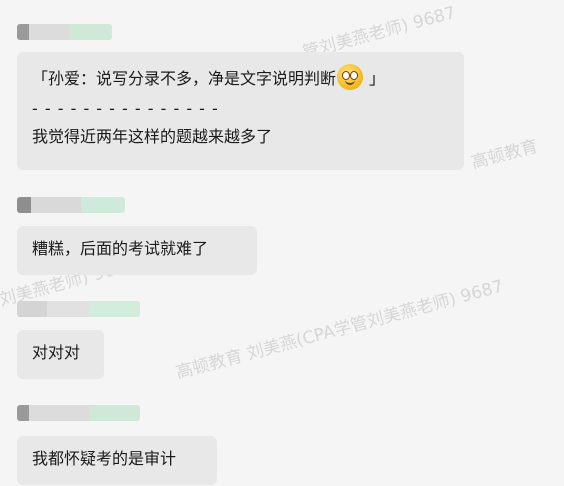 This screenshot has width=564, height=486. What do you see at coordinates (377, 78) in the screenshot?
I see `message-text: 」` at bounding box center [377, 78].